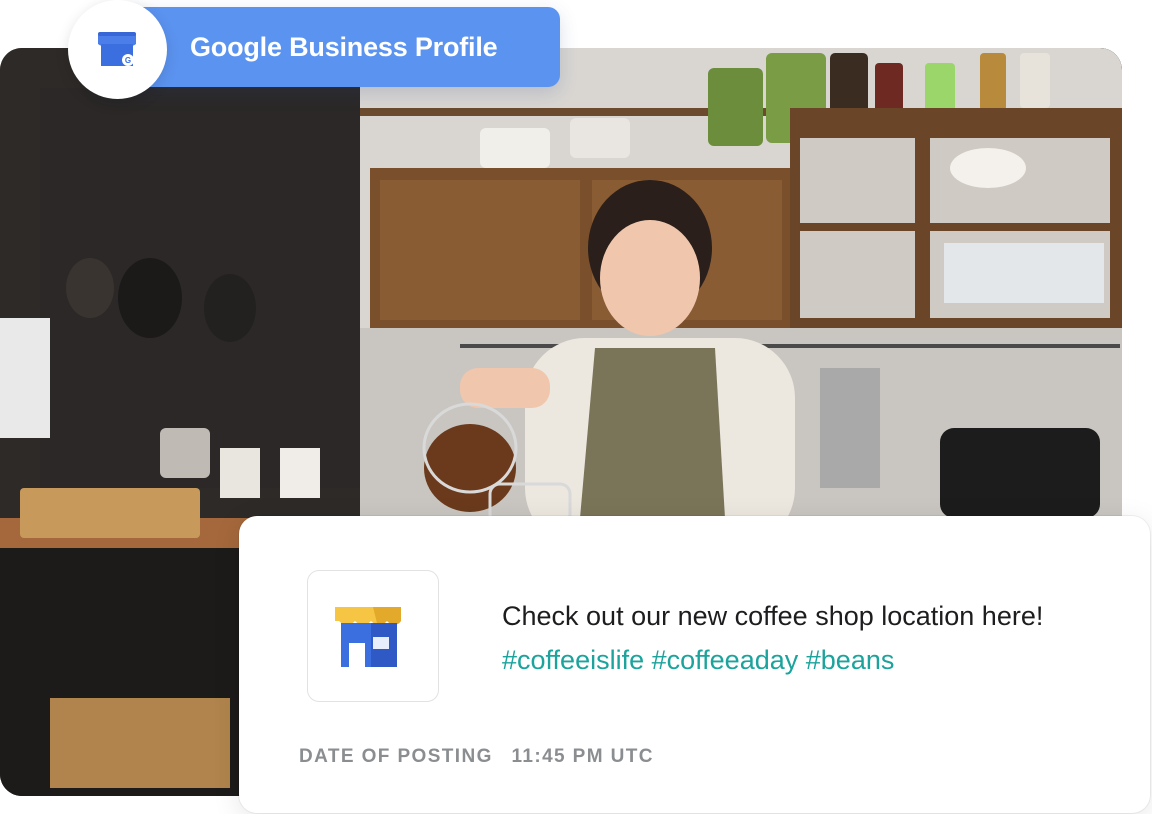  I want to click on post-thumbnail, so click(373, 636).